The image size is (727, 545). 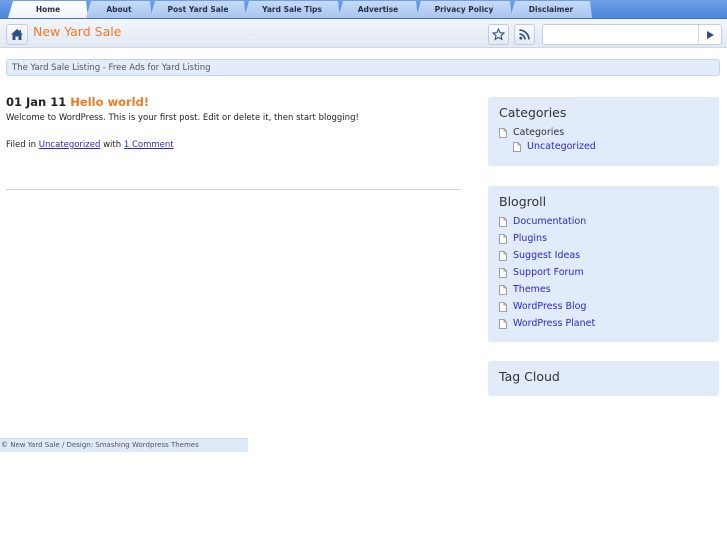 What do you see at coordinates (542, 221) in the screenshot?
I see `blogroll-link: Documentation` at bounding box center [542, 221].